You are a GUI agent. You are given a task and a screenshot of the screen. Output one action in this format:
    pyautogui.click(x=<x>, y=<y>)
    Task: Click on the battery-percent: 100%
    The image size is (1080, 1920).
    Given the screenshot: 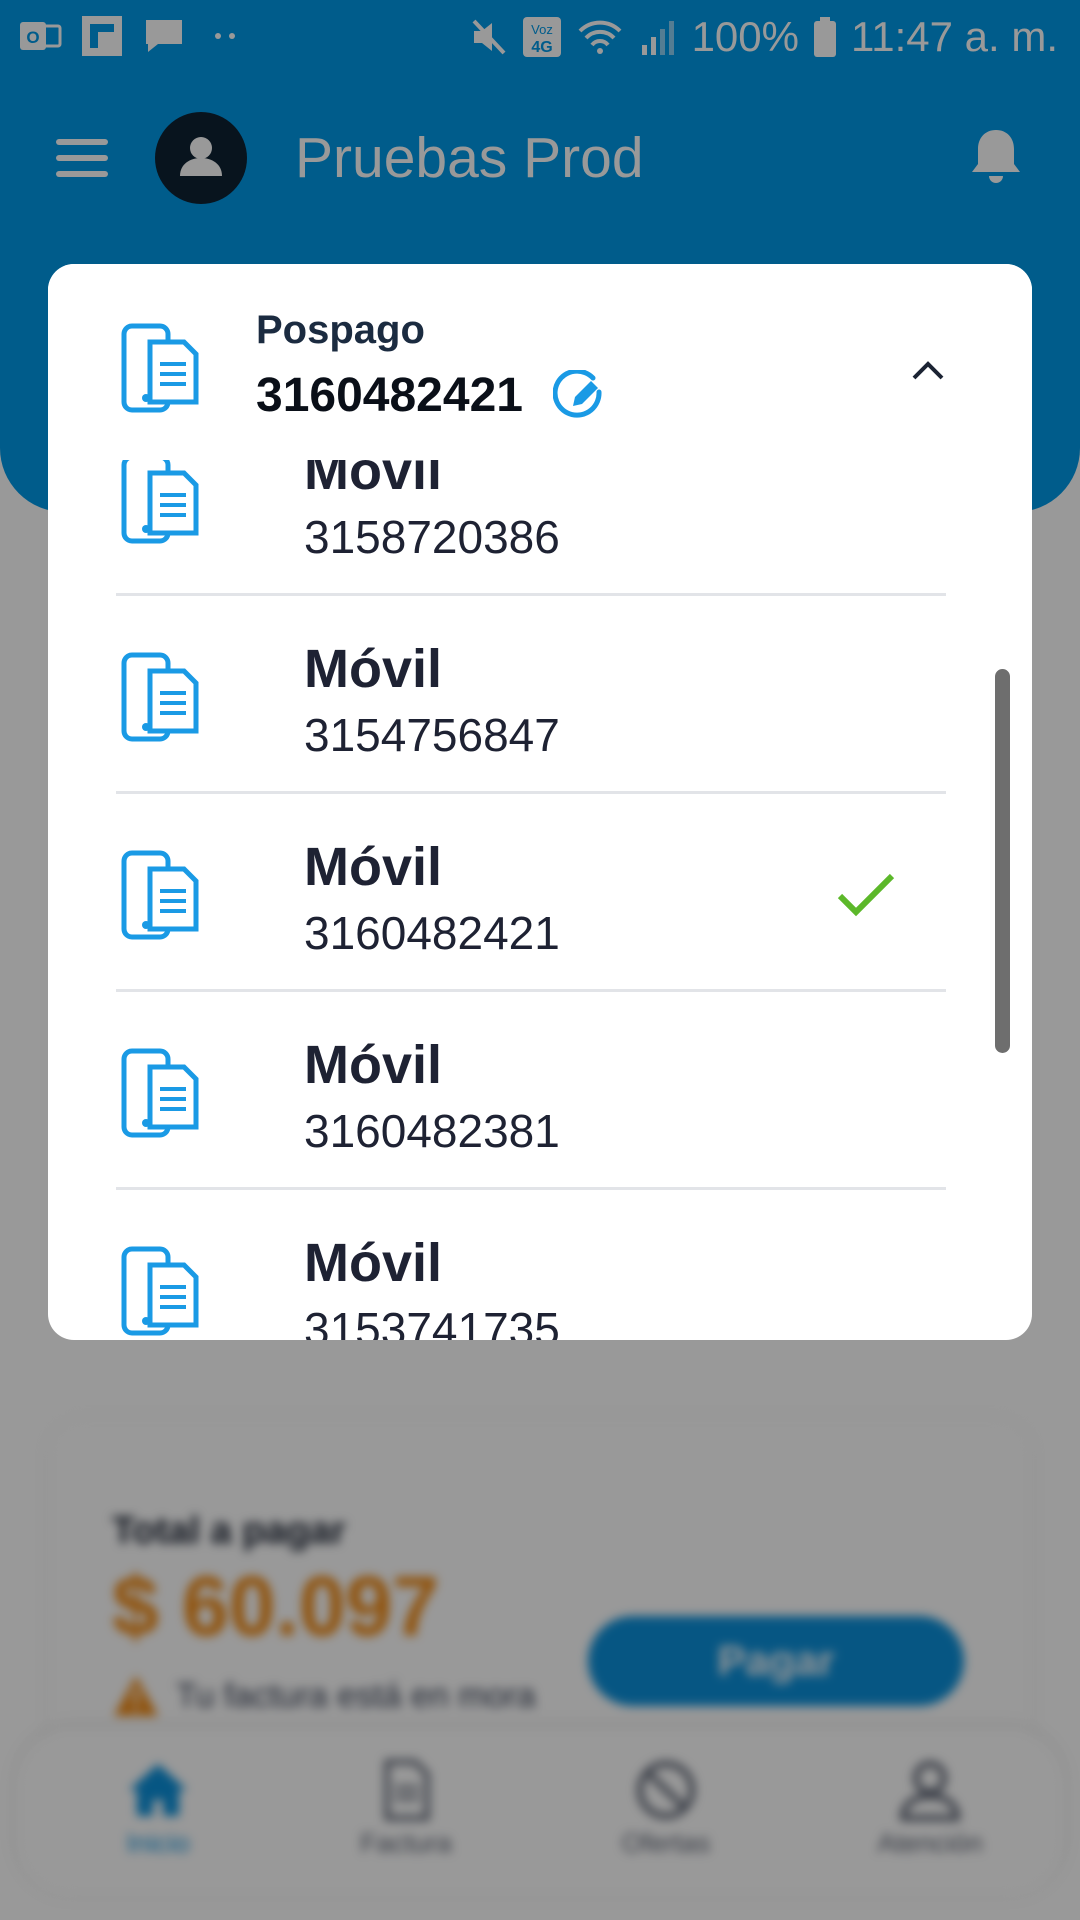 What is the action you would take?
    pyautogui.click(x=745, y=36)
    